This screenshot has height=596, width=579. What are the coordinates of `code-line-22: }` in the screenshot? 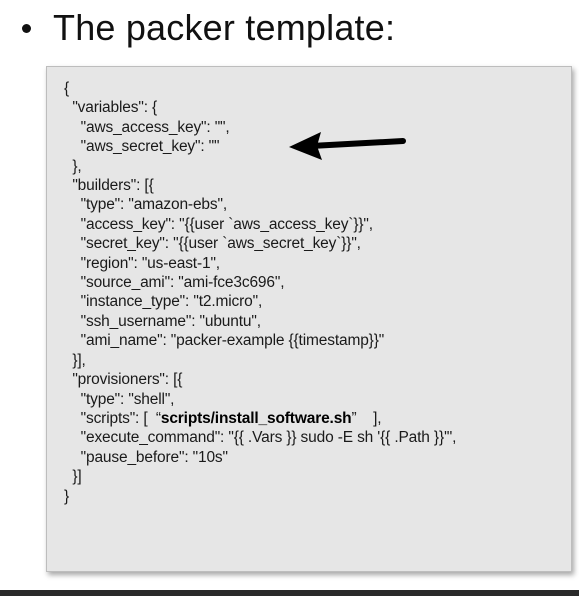 It's located at (67, 496).